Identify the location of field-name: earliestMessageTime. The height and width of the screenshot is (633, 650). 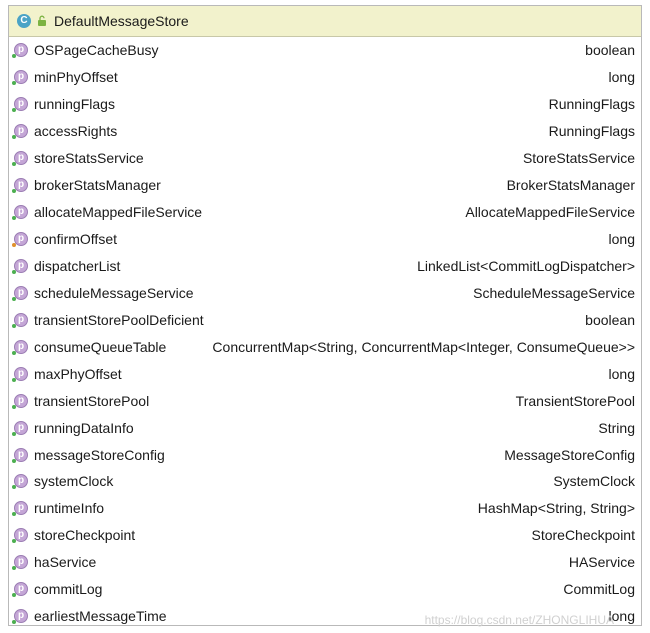
(100, 616).